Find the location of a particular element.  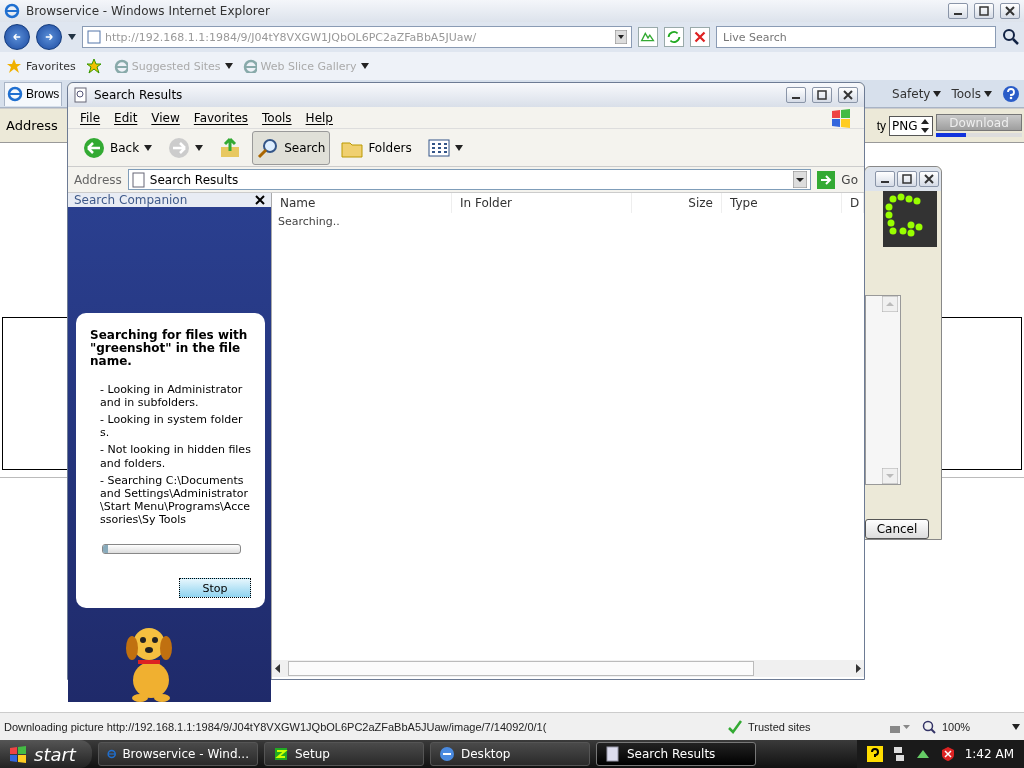

folders-button: Folders is located at coordinates (376, 147).